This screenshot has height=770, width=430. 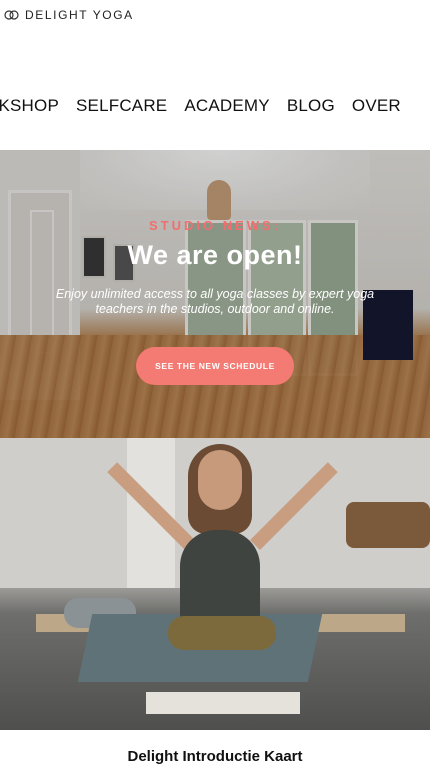 What do you see at coordinates (215, 255) in the screenshot?
I see `hero-title: We are open!` at bounding box center [215, 255].